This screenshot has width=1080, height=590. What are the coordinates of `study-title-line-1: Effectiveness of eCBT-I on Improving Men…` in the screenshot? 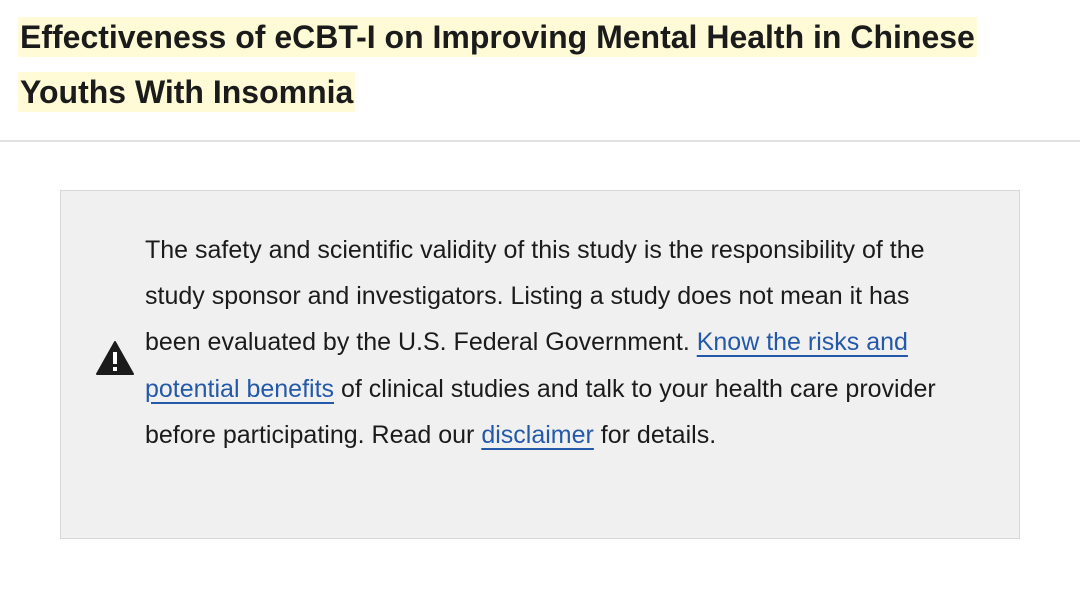 It's located at (497, 37).